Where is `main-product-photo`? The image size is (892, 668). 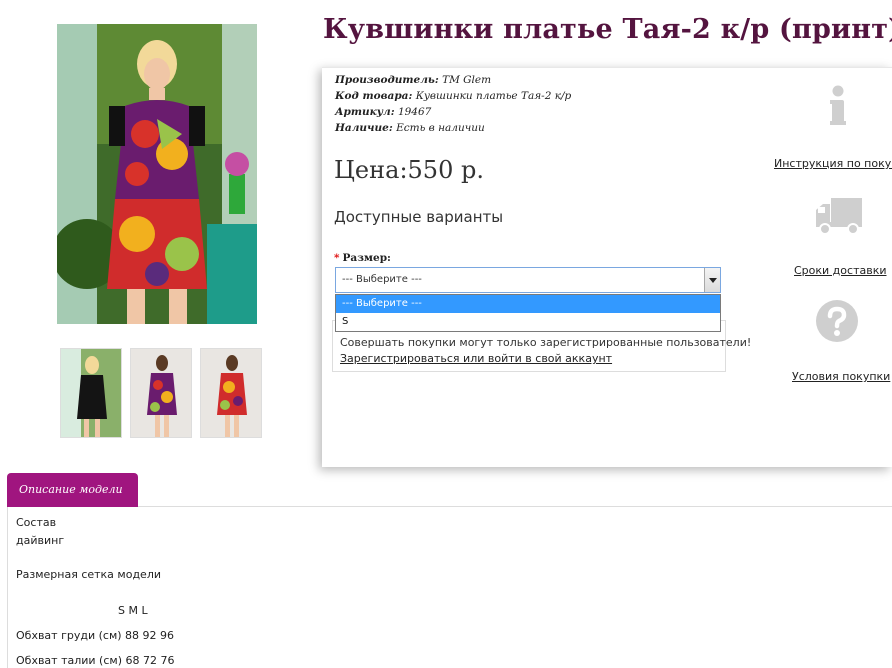
main-product-photo is located at coordinates (157, 174).